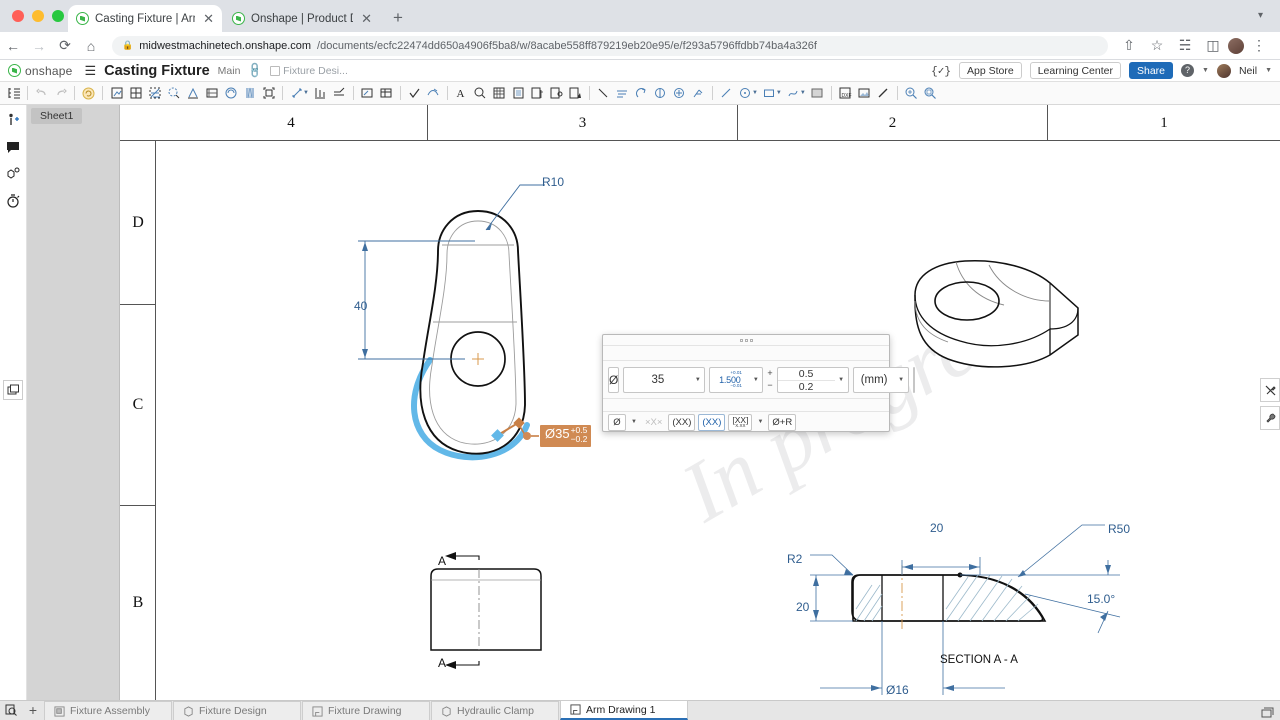  Describe the element at coordinates (660, 93) in the screenshot. I see `datum-icon` at that location.